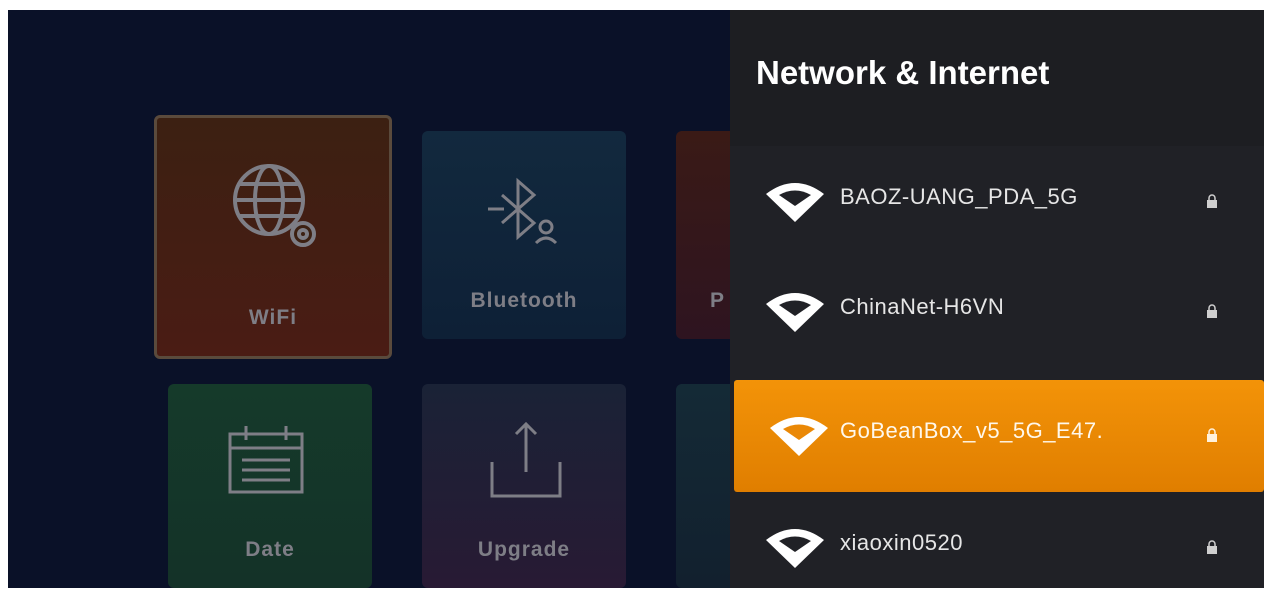 This screenshot has height=597, width=1271. What do you see at coordinates (972, 430) in the screenshot?
I see `network-ssid: GoBeanBox_v5_5G_E47.` at bounding box center [972, 430].